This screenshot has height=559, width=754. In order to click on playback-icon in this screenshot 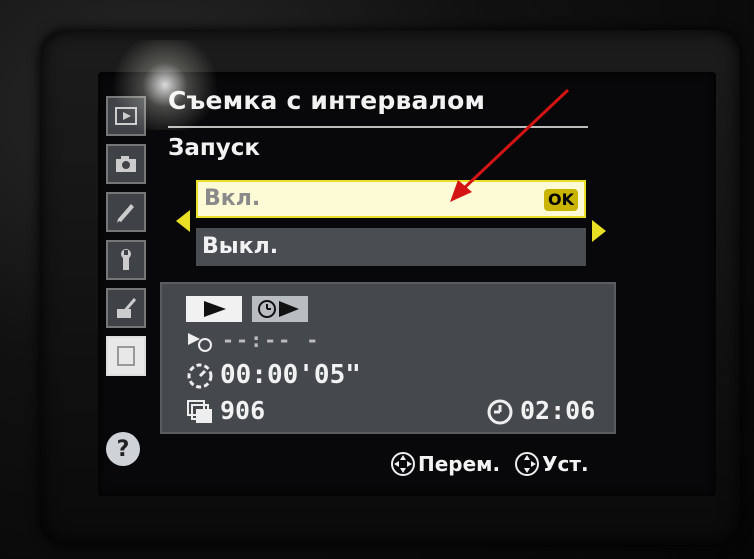, I will do `click(126, 116)`.